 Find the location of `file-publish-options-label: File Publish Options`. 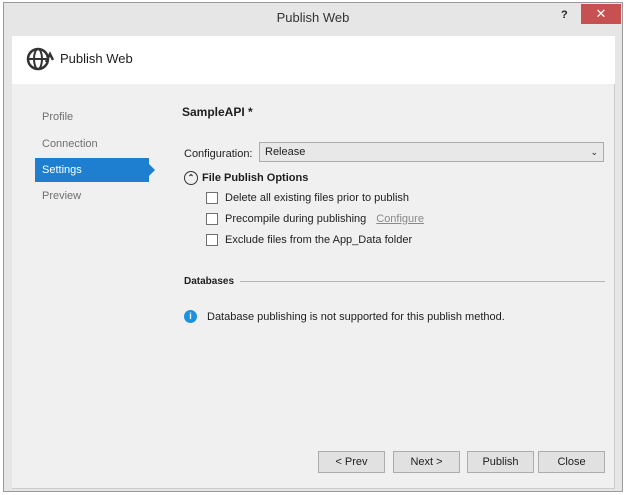

file-publish-options-label: File Publish Options is located at coordinates (255, 178).